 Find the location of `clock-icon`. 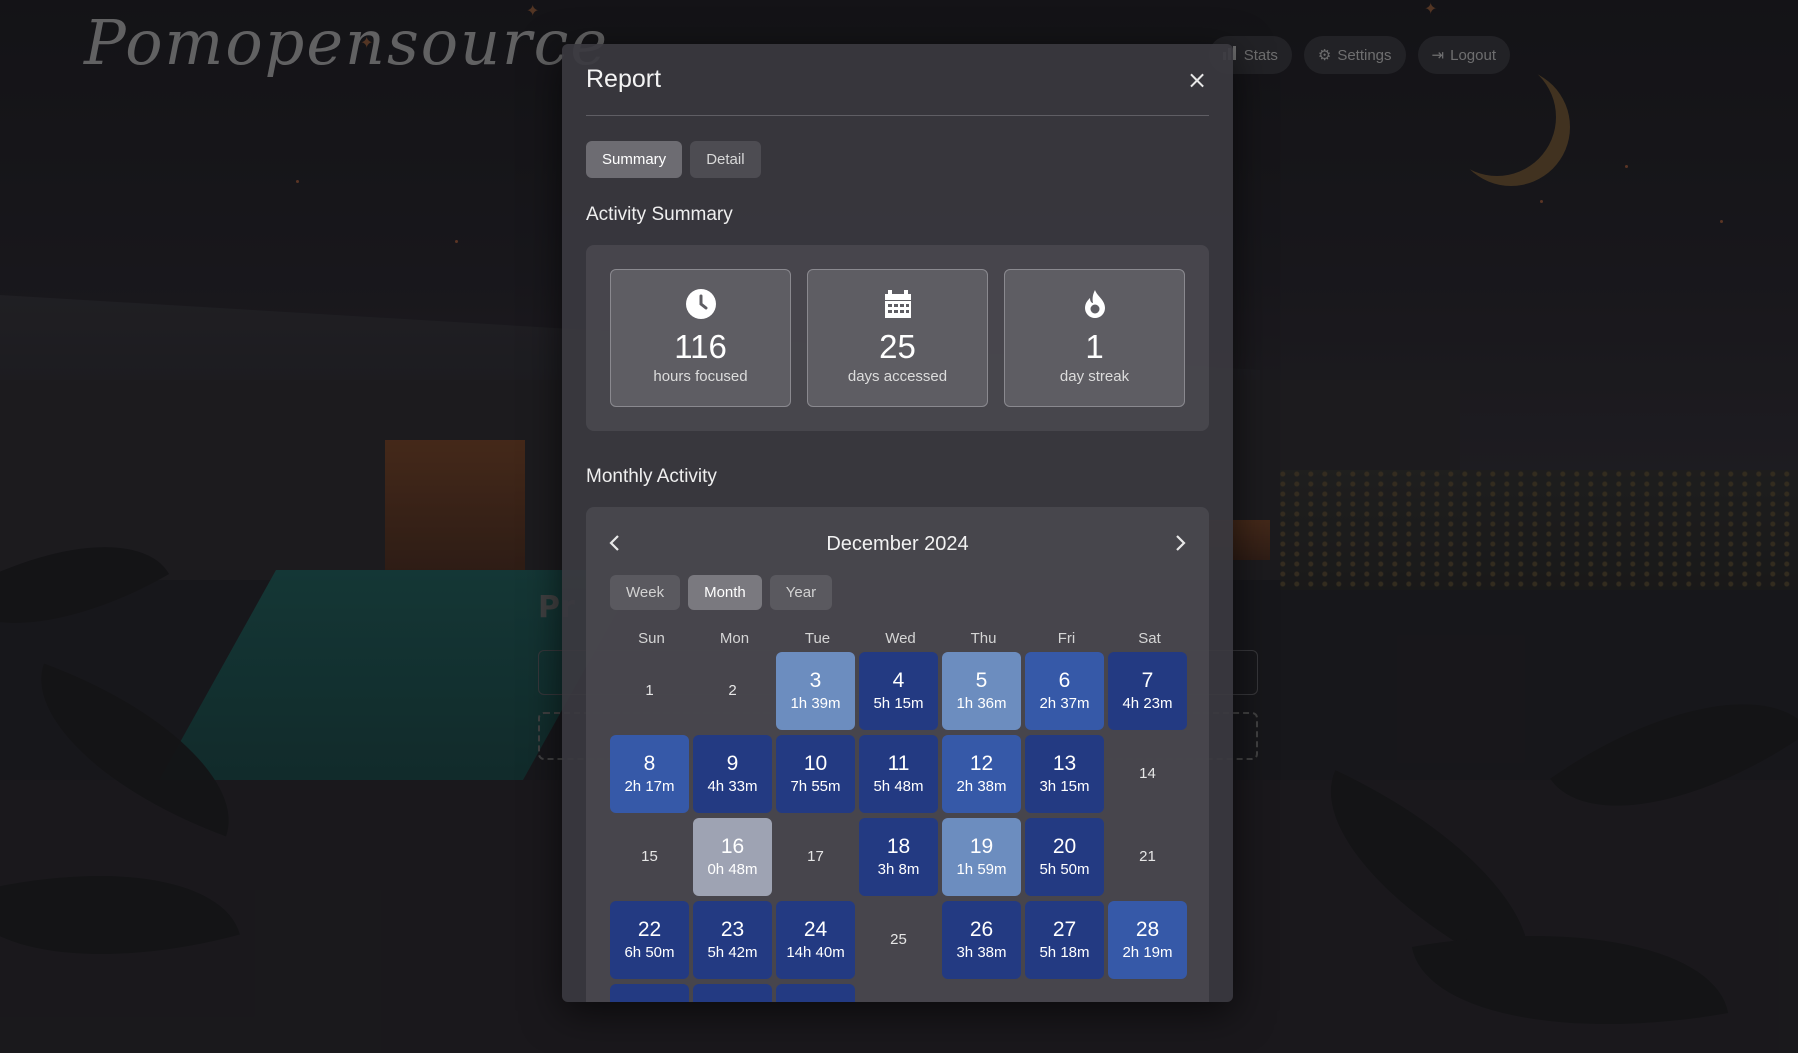

clock-icon is located at coordinates (700, 304).